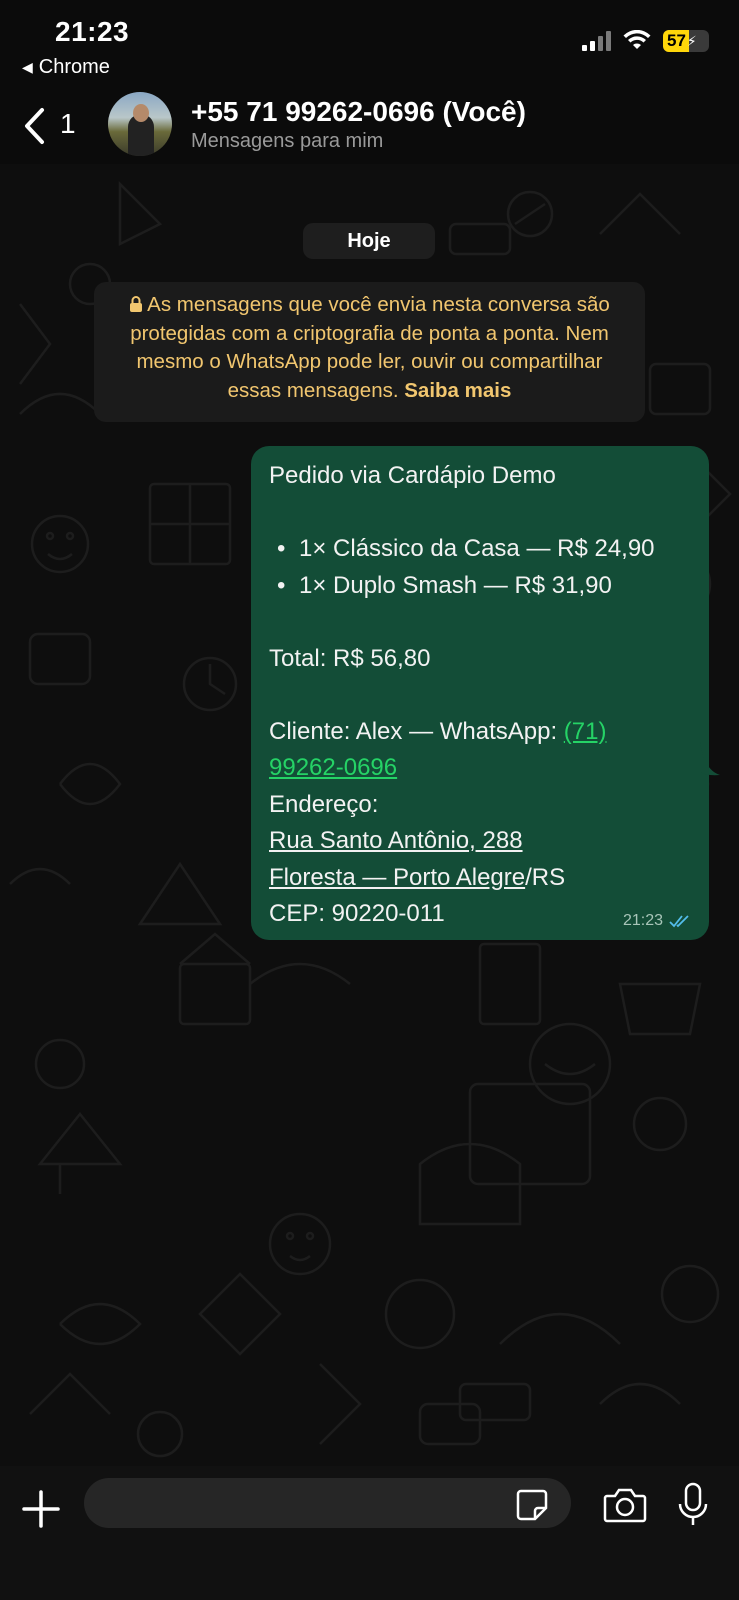 Image resolution: width=739 pixels, height=1600 pixels. Describe the element at coordinates (68, 124) in the screenshot. I see `unread-count: 1` at that location.